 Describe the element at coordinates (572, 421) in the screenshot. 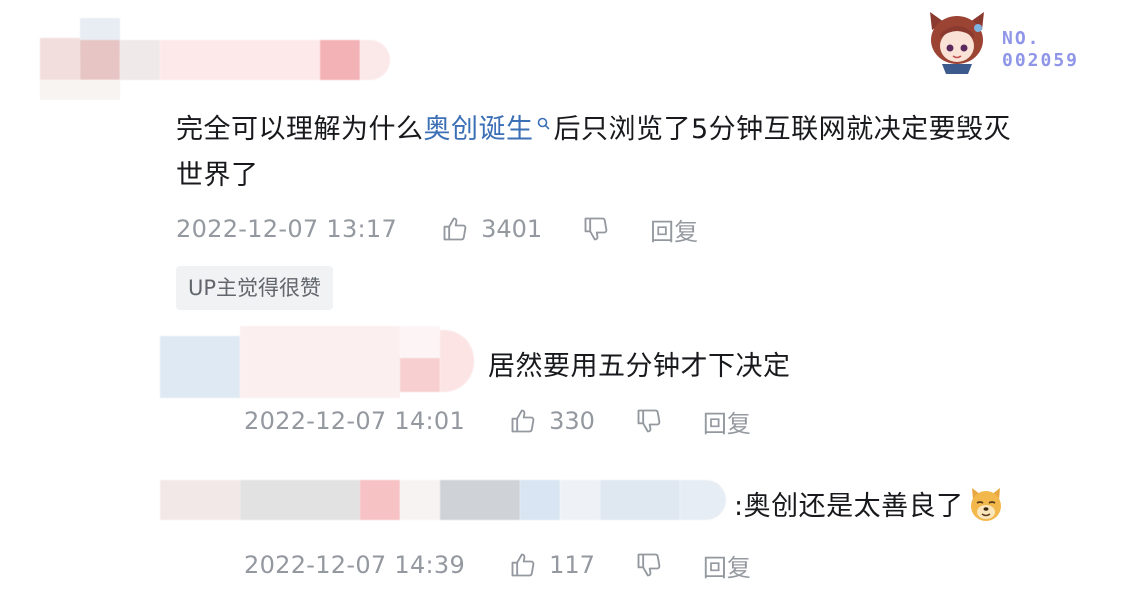

I see `like-count: 330` at that location.